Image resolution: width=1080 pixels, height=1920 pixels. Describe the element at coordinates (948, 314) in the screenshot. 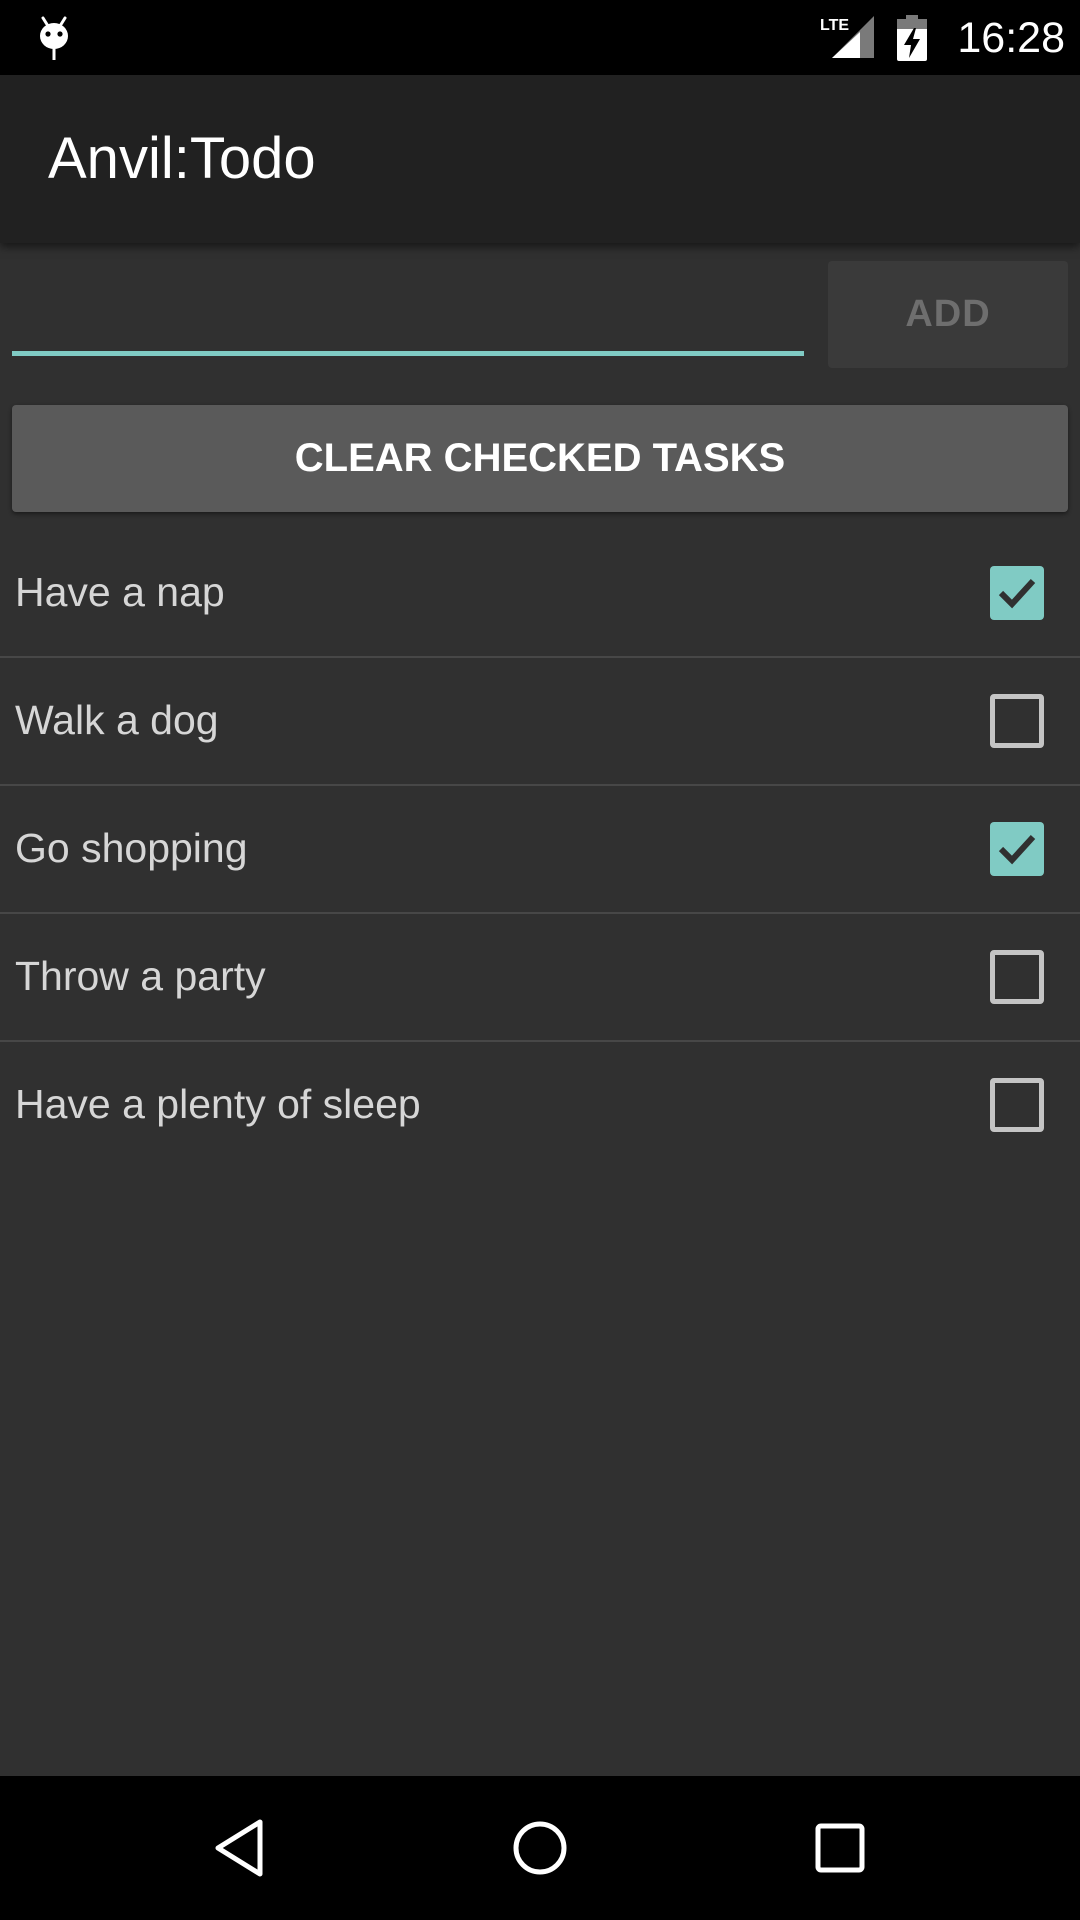

I see `add-task-button: ADD` at that location.